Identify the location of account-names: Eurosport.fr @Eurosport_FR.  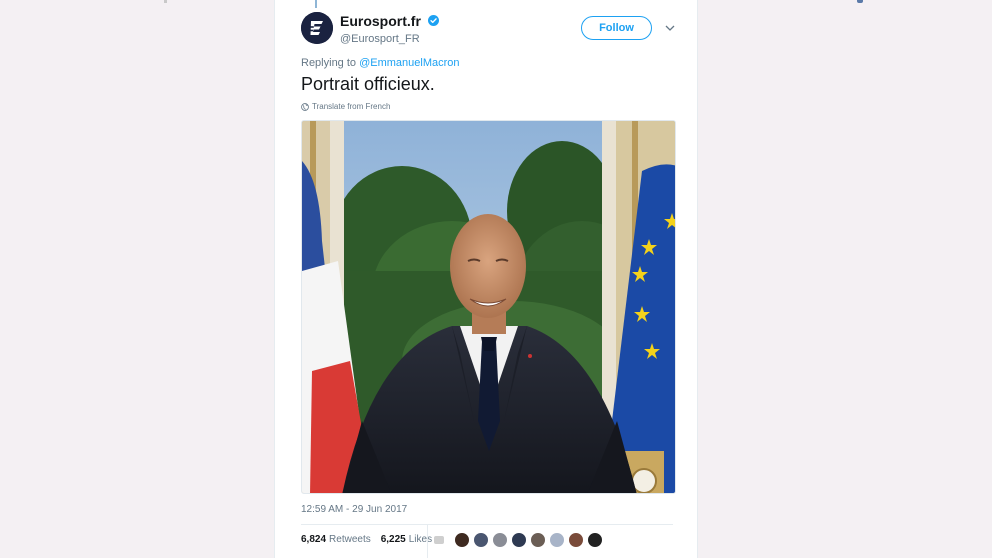
(390, 28).